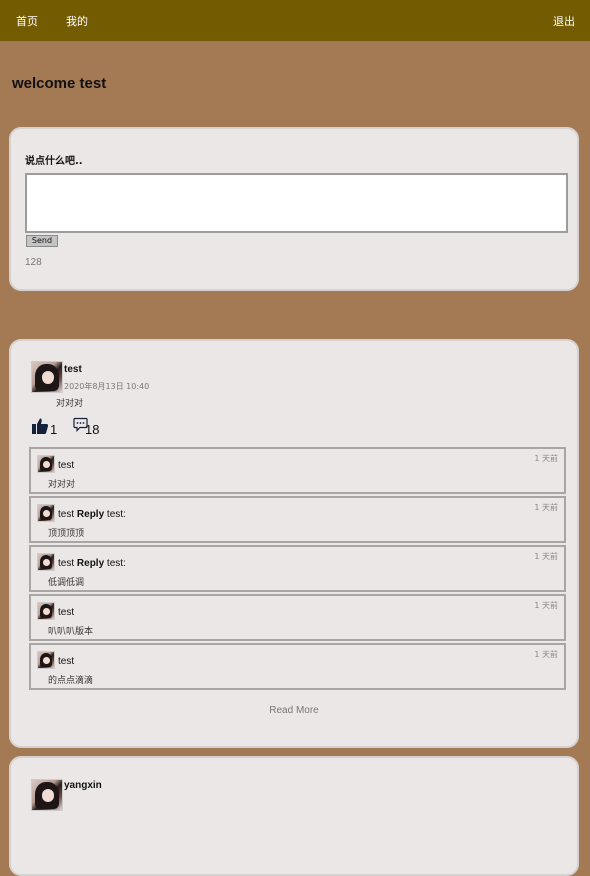 This screenshot has height=876, width=590. Describe the element at coordinates (42, 241) in the screenshot. I see `send-button: Send` at that location.